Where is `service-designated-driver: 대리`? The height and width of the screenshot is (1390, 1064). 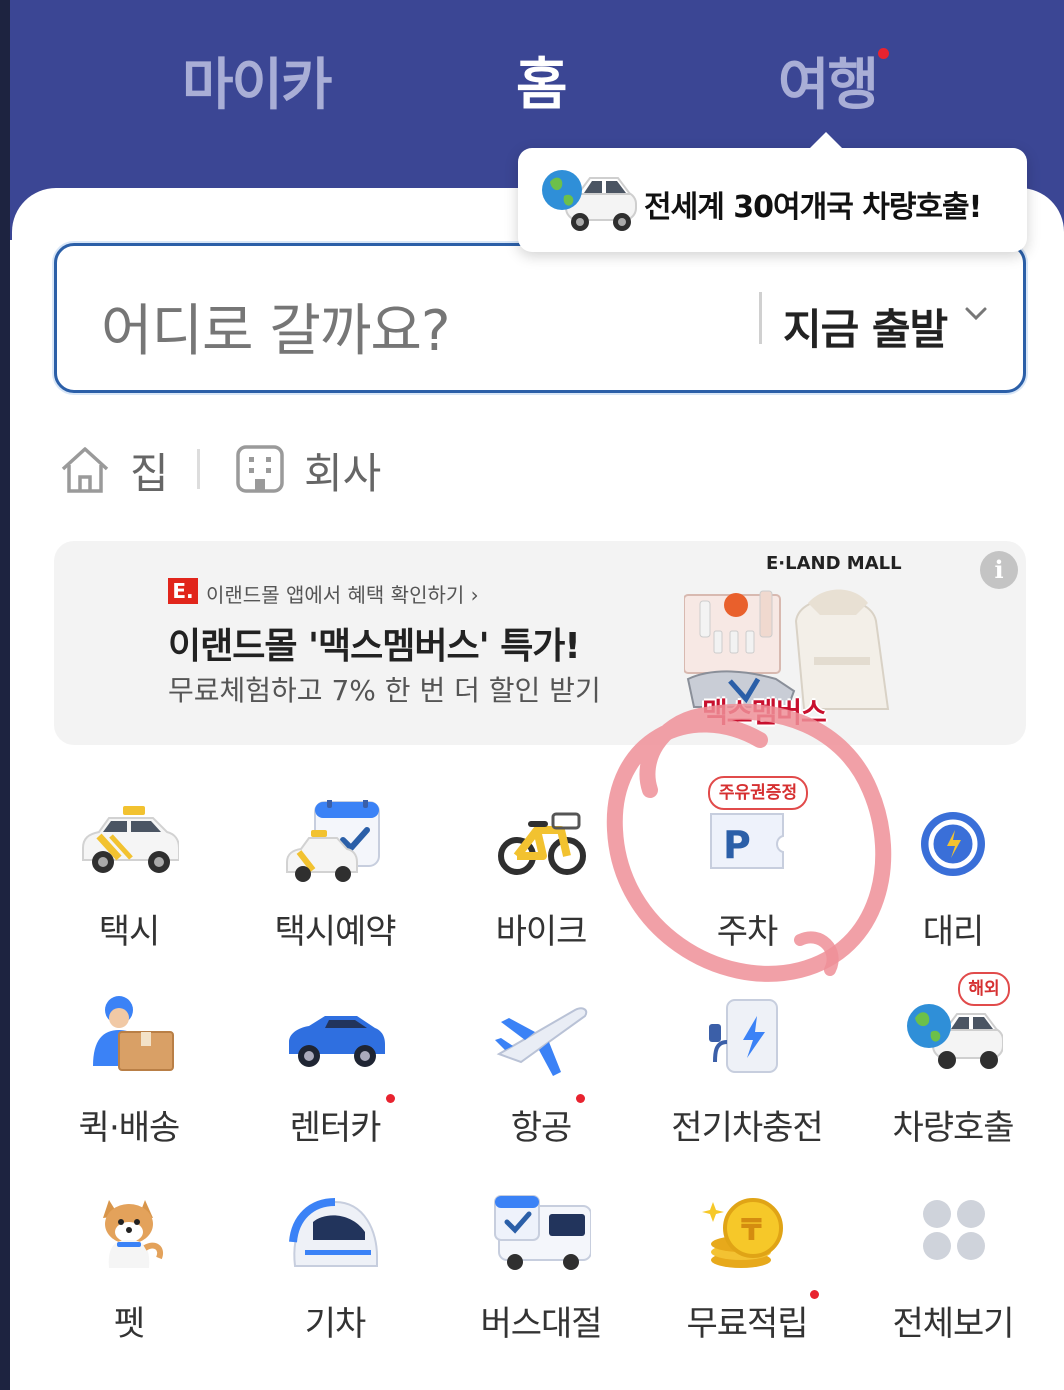 service-designated-driver: 대리 is located at coordinates (953, 885).